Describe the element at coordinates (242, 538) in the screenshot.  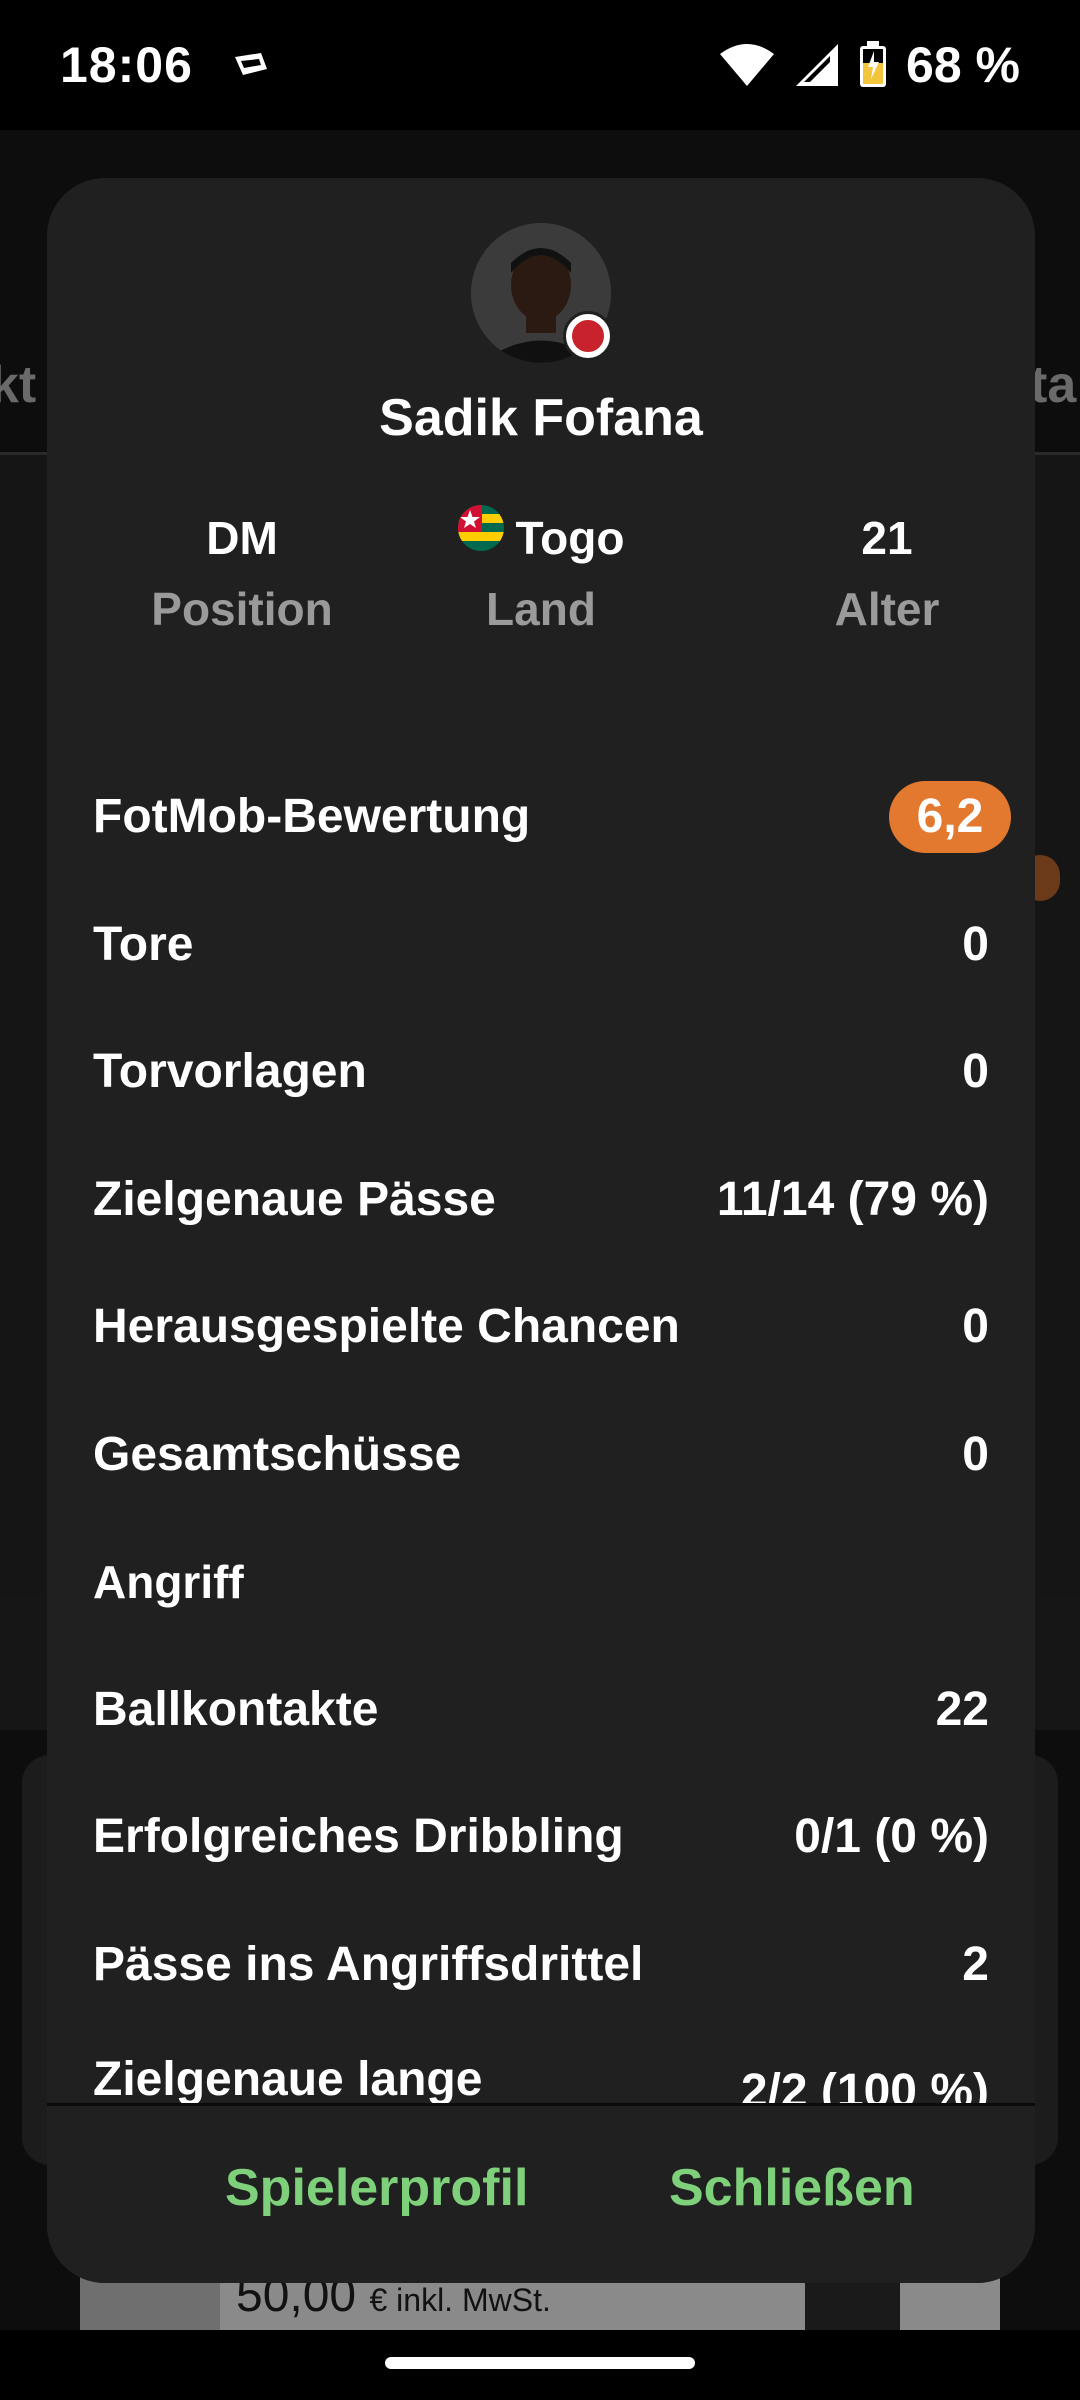
I see `info-position-value: DM` at that location.